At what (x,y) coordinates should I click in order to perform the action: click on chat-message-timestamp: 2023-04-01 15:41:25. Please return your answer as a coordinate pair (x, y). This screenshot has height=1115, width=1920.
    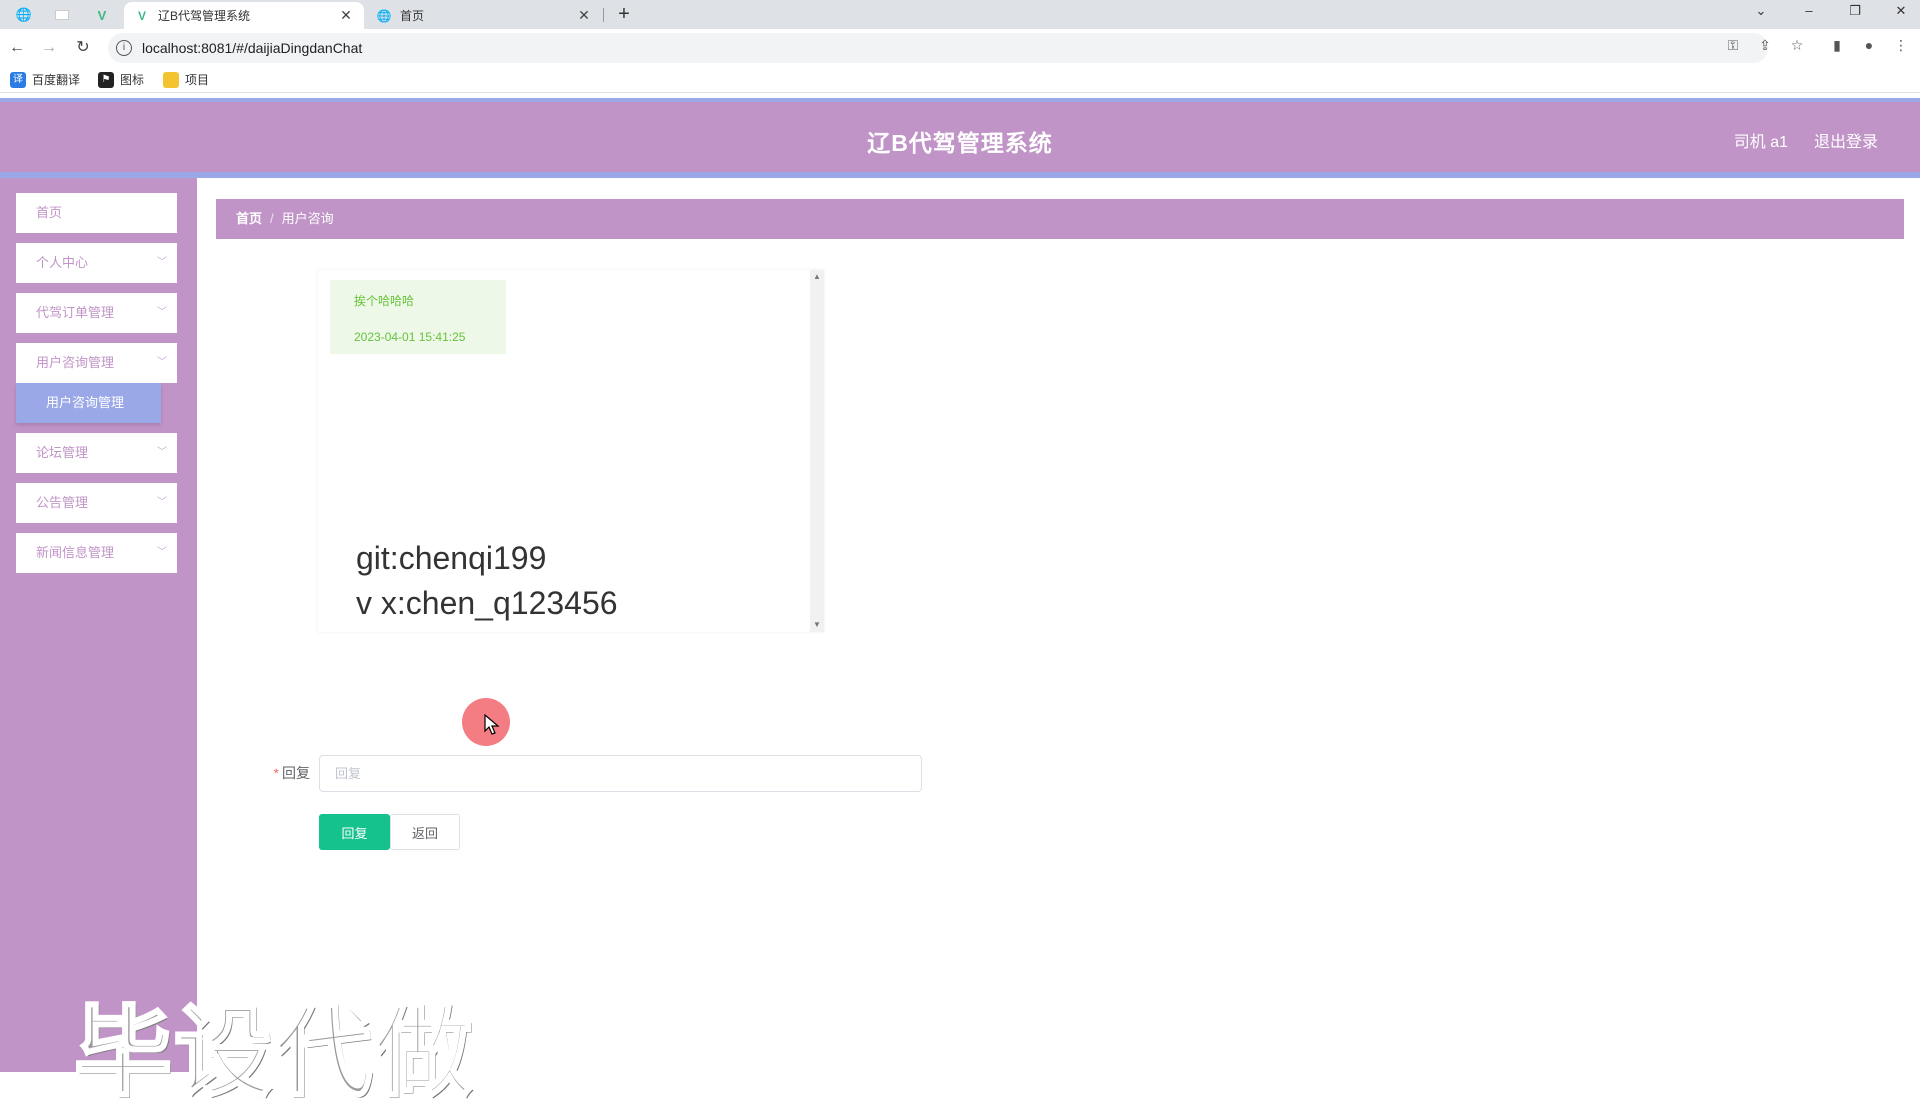
    Looking at the image, I should click on (410, 337).